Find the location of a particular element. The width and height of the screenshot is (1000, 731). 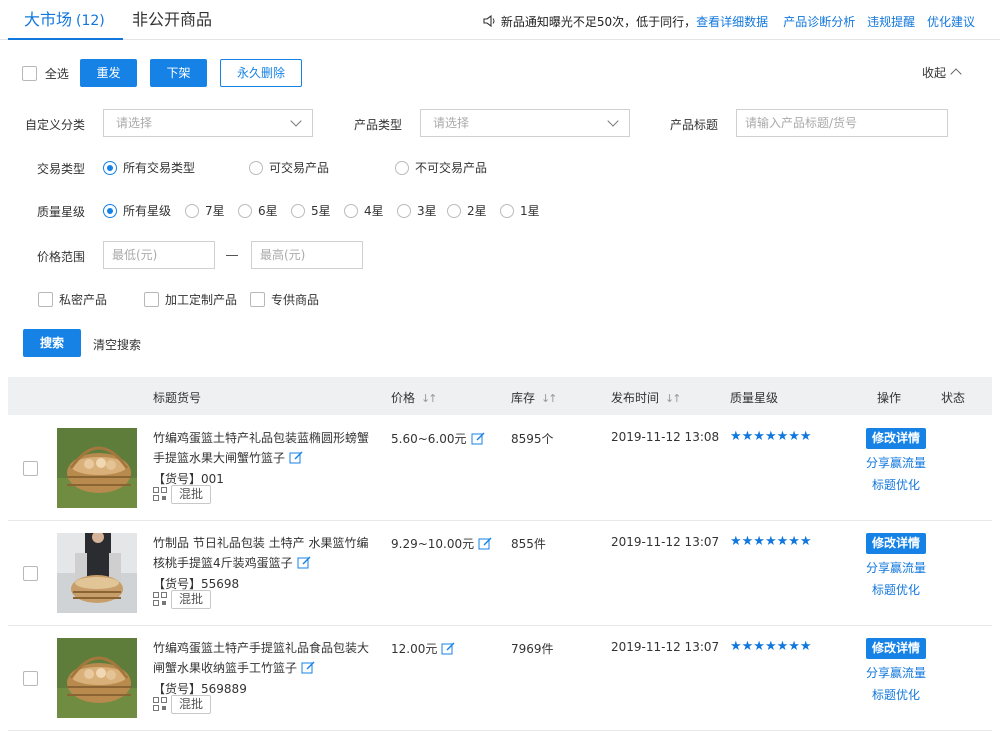

product-title: 竹编鸡蛋篮土特产手提篮礼品食品包装大闸蟹水果收纳篮手工竹篮子 is located at coordinates (266, 658).